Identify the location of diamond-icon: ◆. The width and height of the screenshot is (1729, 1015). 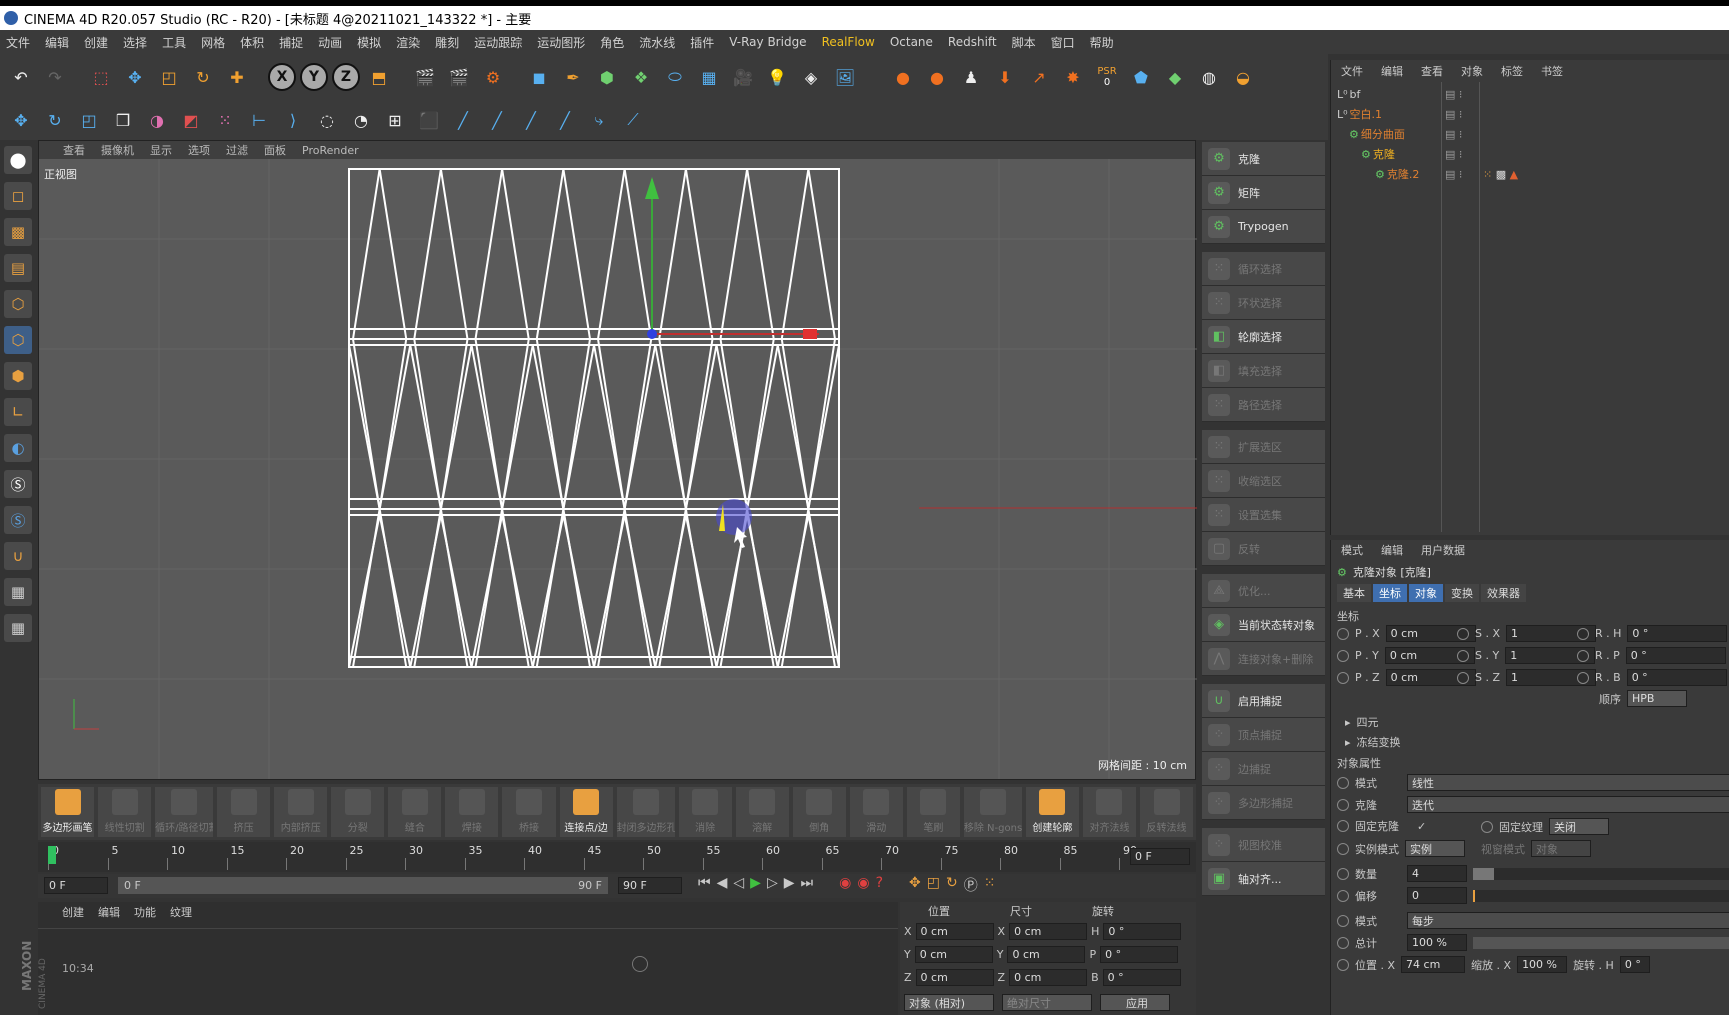
(1175, 77).